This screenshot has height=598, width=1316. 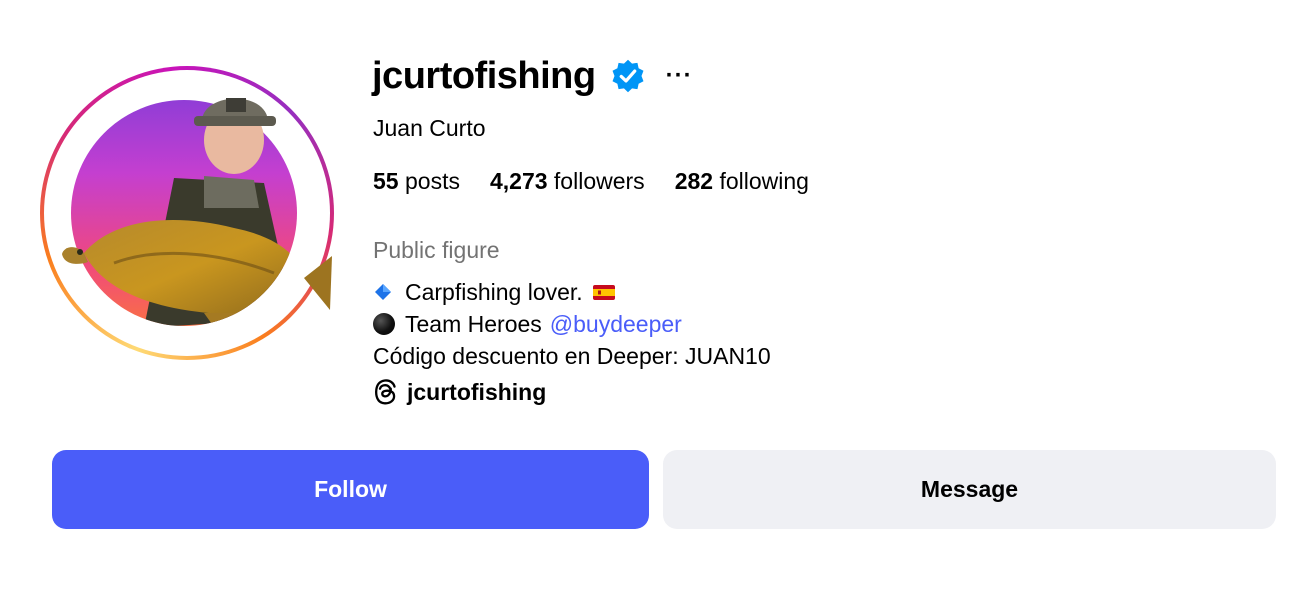 I want to click on mention-link: @buydeeper, so click(x=616, y=324).